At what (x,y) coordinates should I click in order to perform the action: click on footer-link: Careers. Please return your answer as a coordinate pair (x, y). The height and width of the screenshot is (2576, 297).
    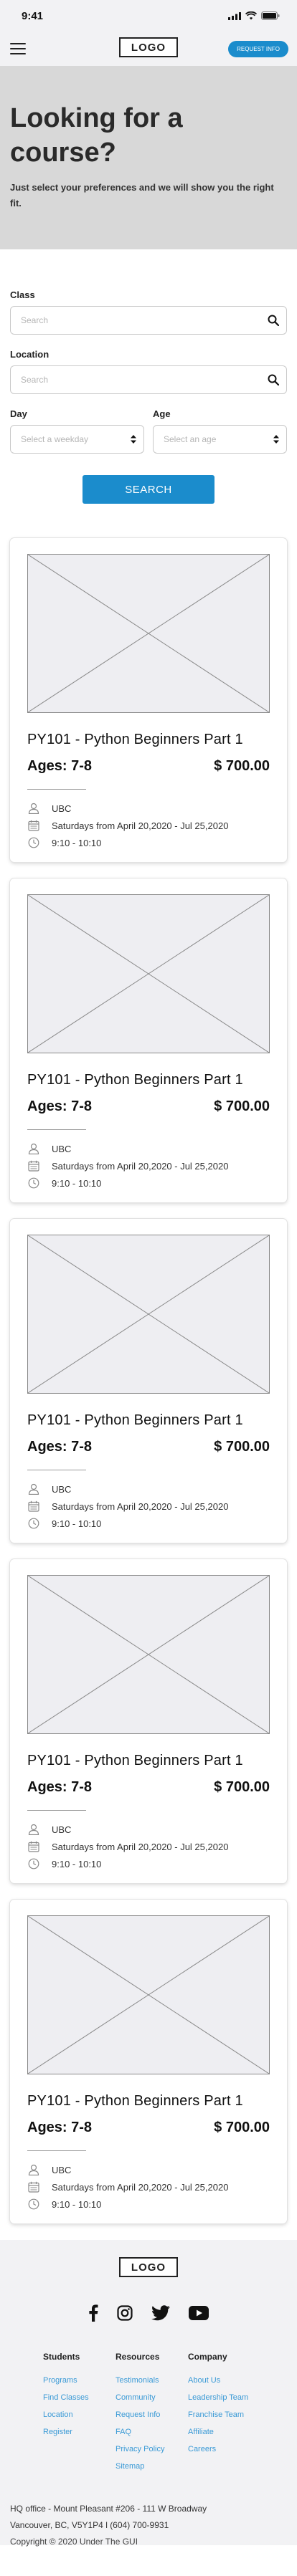
    Looking at the image, I should click on (224, 2449).